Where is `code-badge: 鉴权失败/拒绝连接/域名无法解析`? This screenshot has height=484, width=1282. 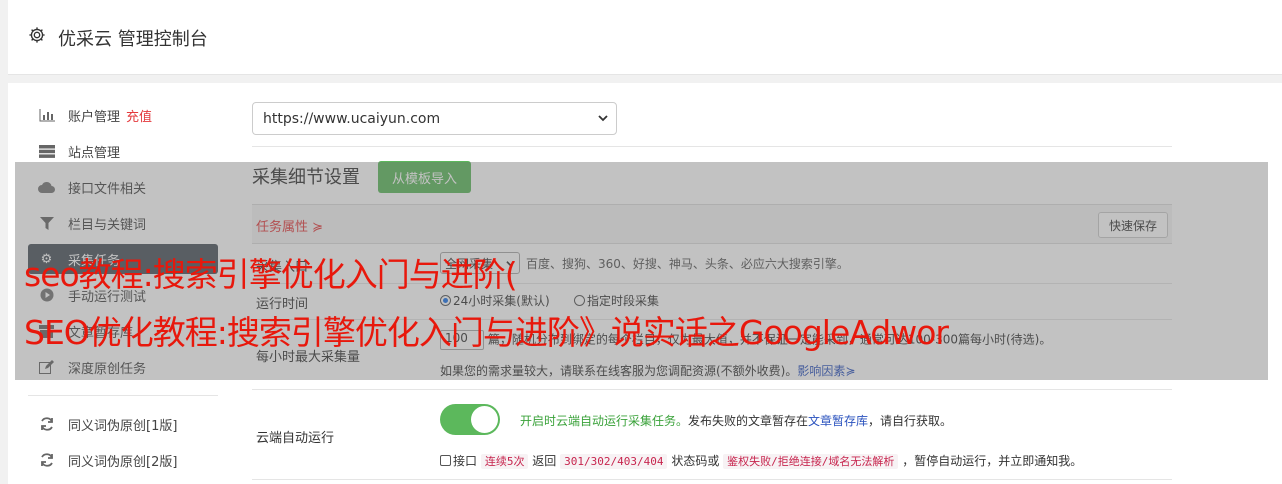 code-badge: 鉴权失败/拒绝连接/域名无法解析 is located at coordinates (811, 461).